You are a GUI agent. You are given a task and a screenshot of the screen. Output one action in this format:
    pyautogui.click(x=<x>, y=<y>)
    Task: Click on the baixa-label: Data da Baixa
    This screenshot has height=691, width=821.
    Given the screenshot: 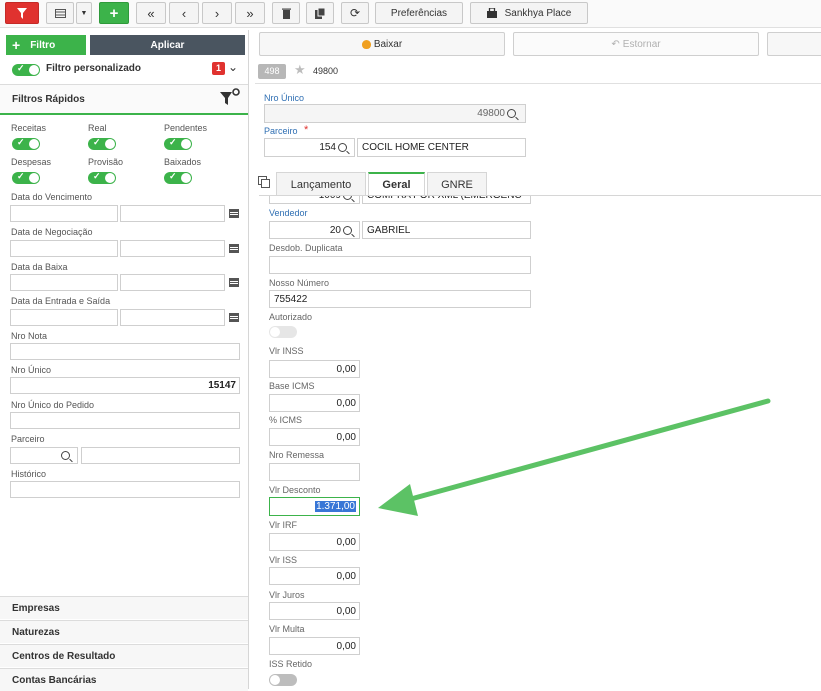 What is the action you would take?
    pyautogui.click(x=39, y=267)
    